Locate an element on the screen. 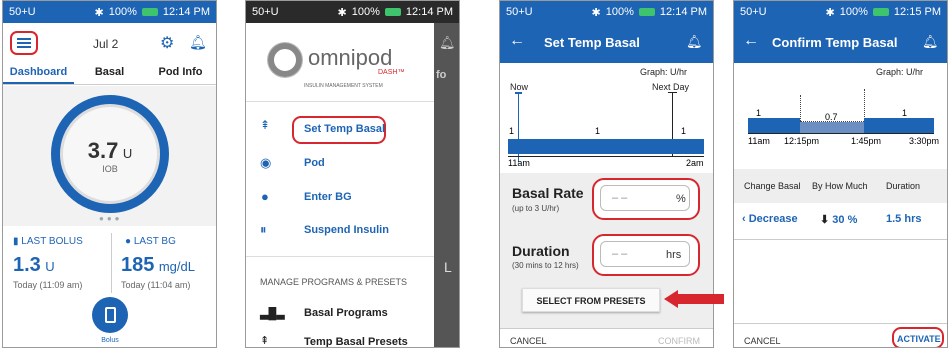 The image size is (949, 348). duration-hint: (30 mins to 12 hrs) is located at coordinates (545, 265).